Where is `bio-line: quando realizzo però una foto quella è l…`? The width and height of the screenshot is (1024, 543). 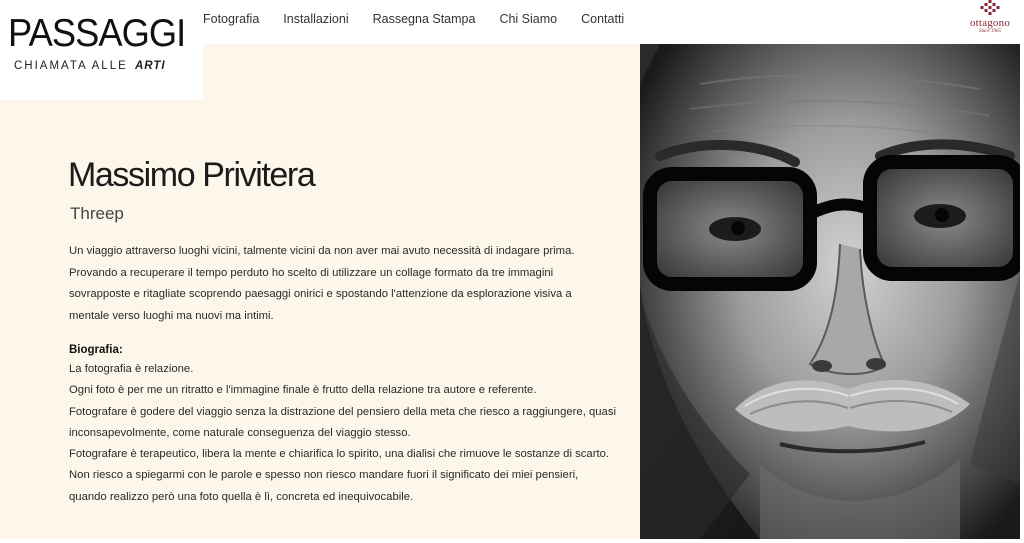
bio-line: quando realizzo però una foto quella è l… is located at coordinates (241, 496).